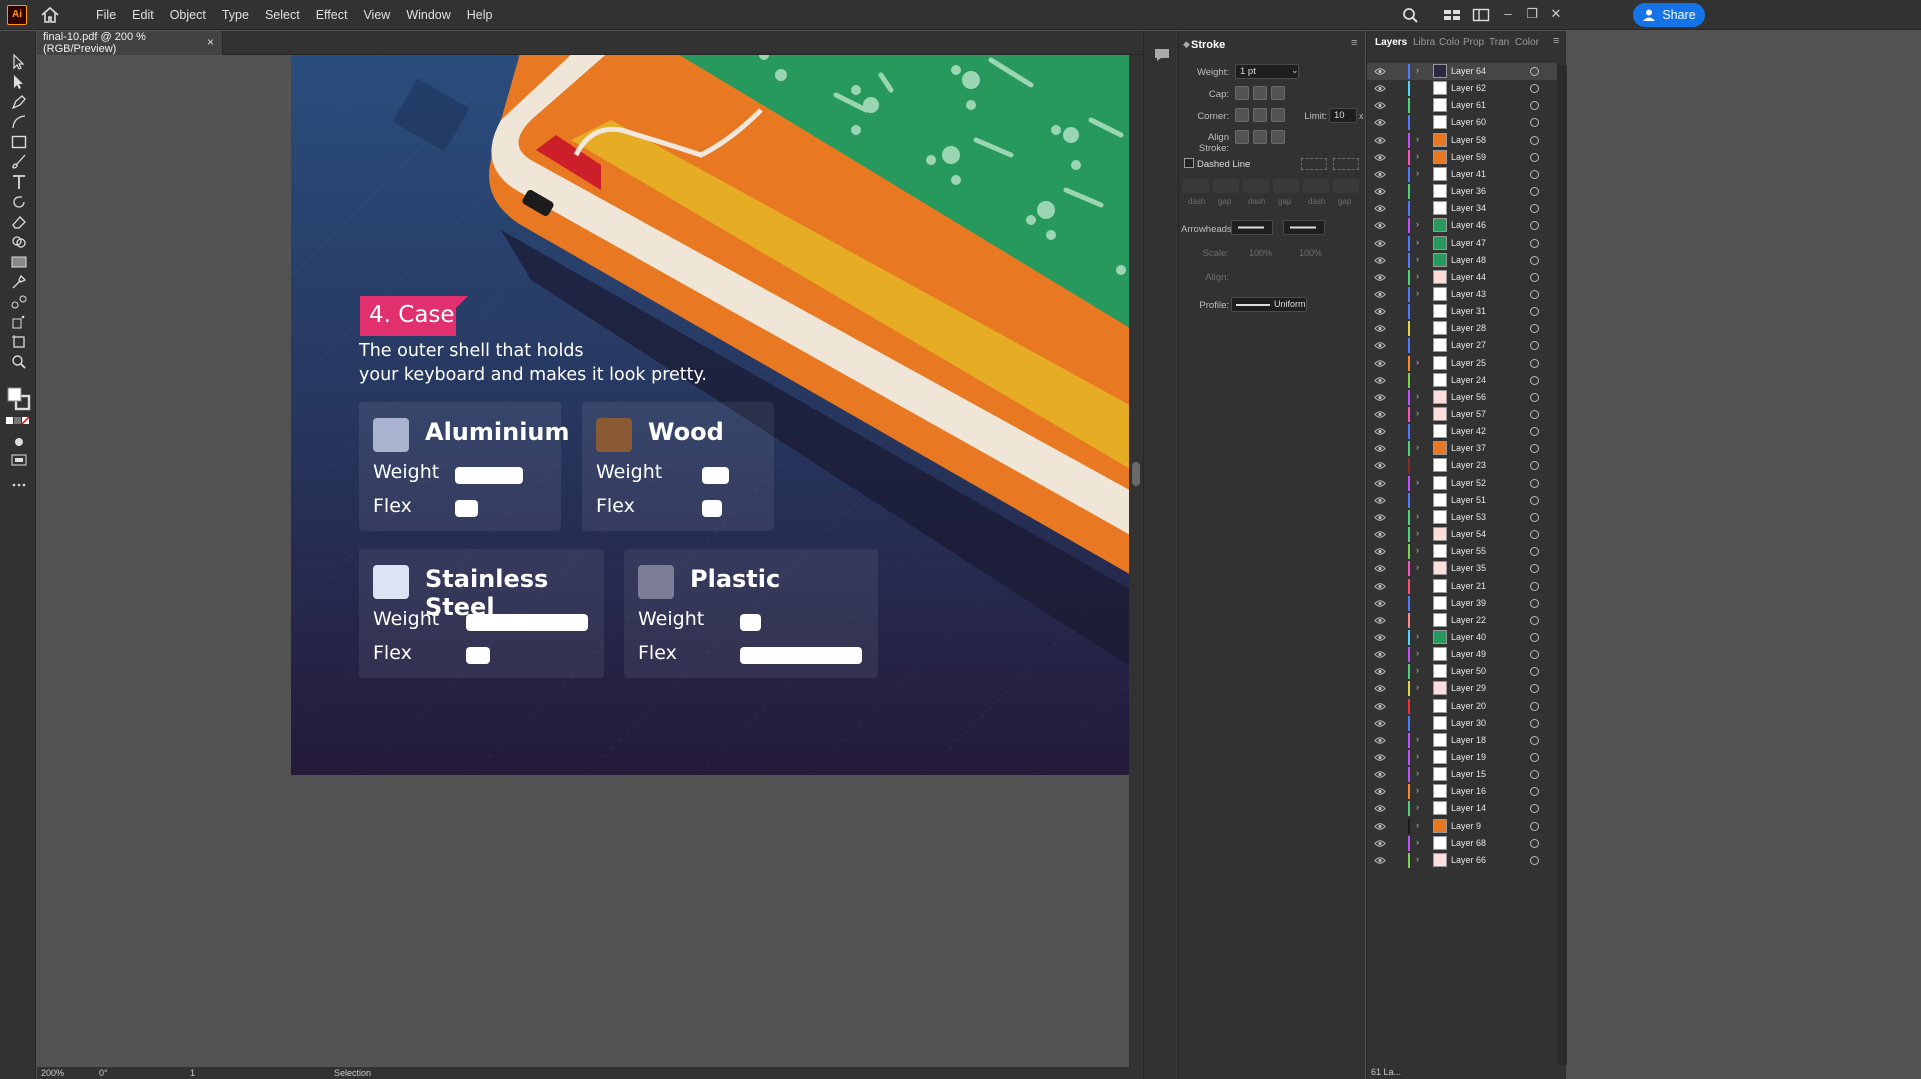  I want to click on tab-prop: Prop, so click(1473, 42).